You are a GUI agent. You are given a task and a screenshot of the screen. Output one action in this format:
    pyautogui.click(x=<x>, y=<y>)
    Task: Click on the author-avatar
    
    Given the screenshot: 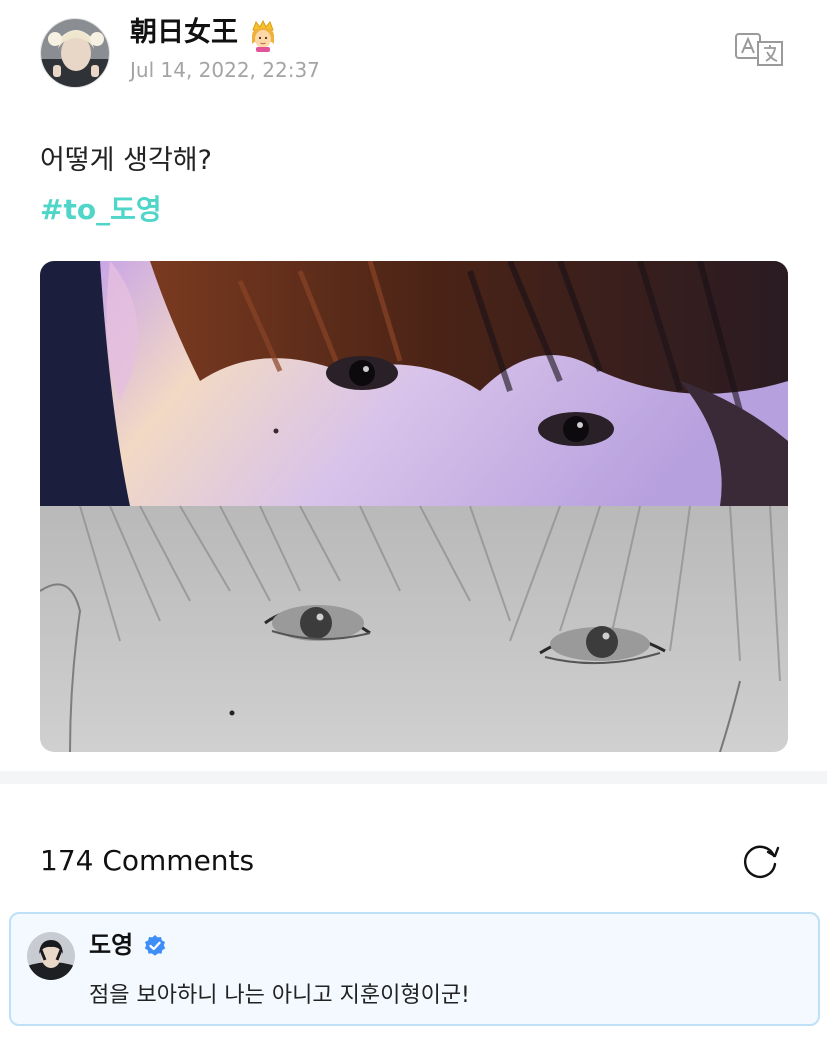 What is the action you would take?
    pyautogui.click(x=75, y=53)
    